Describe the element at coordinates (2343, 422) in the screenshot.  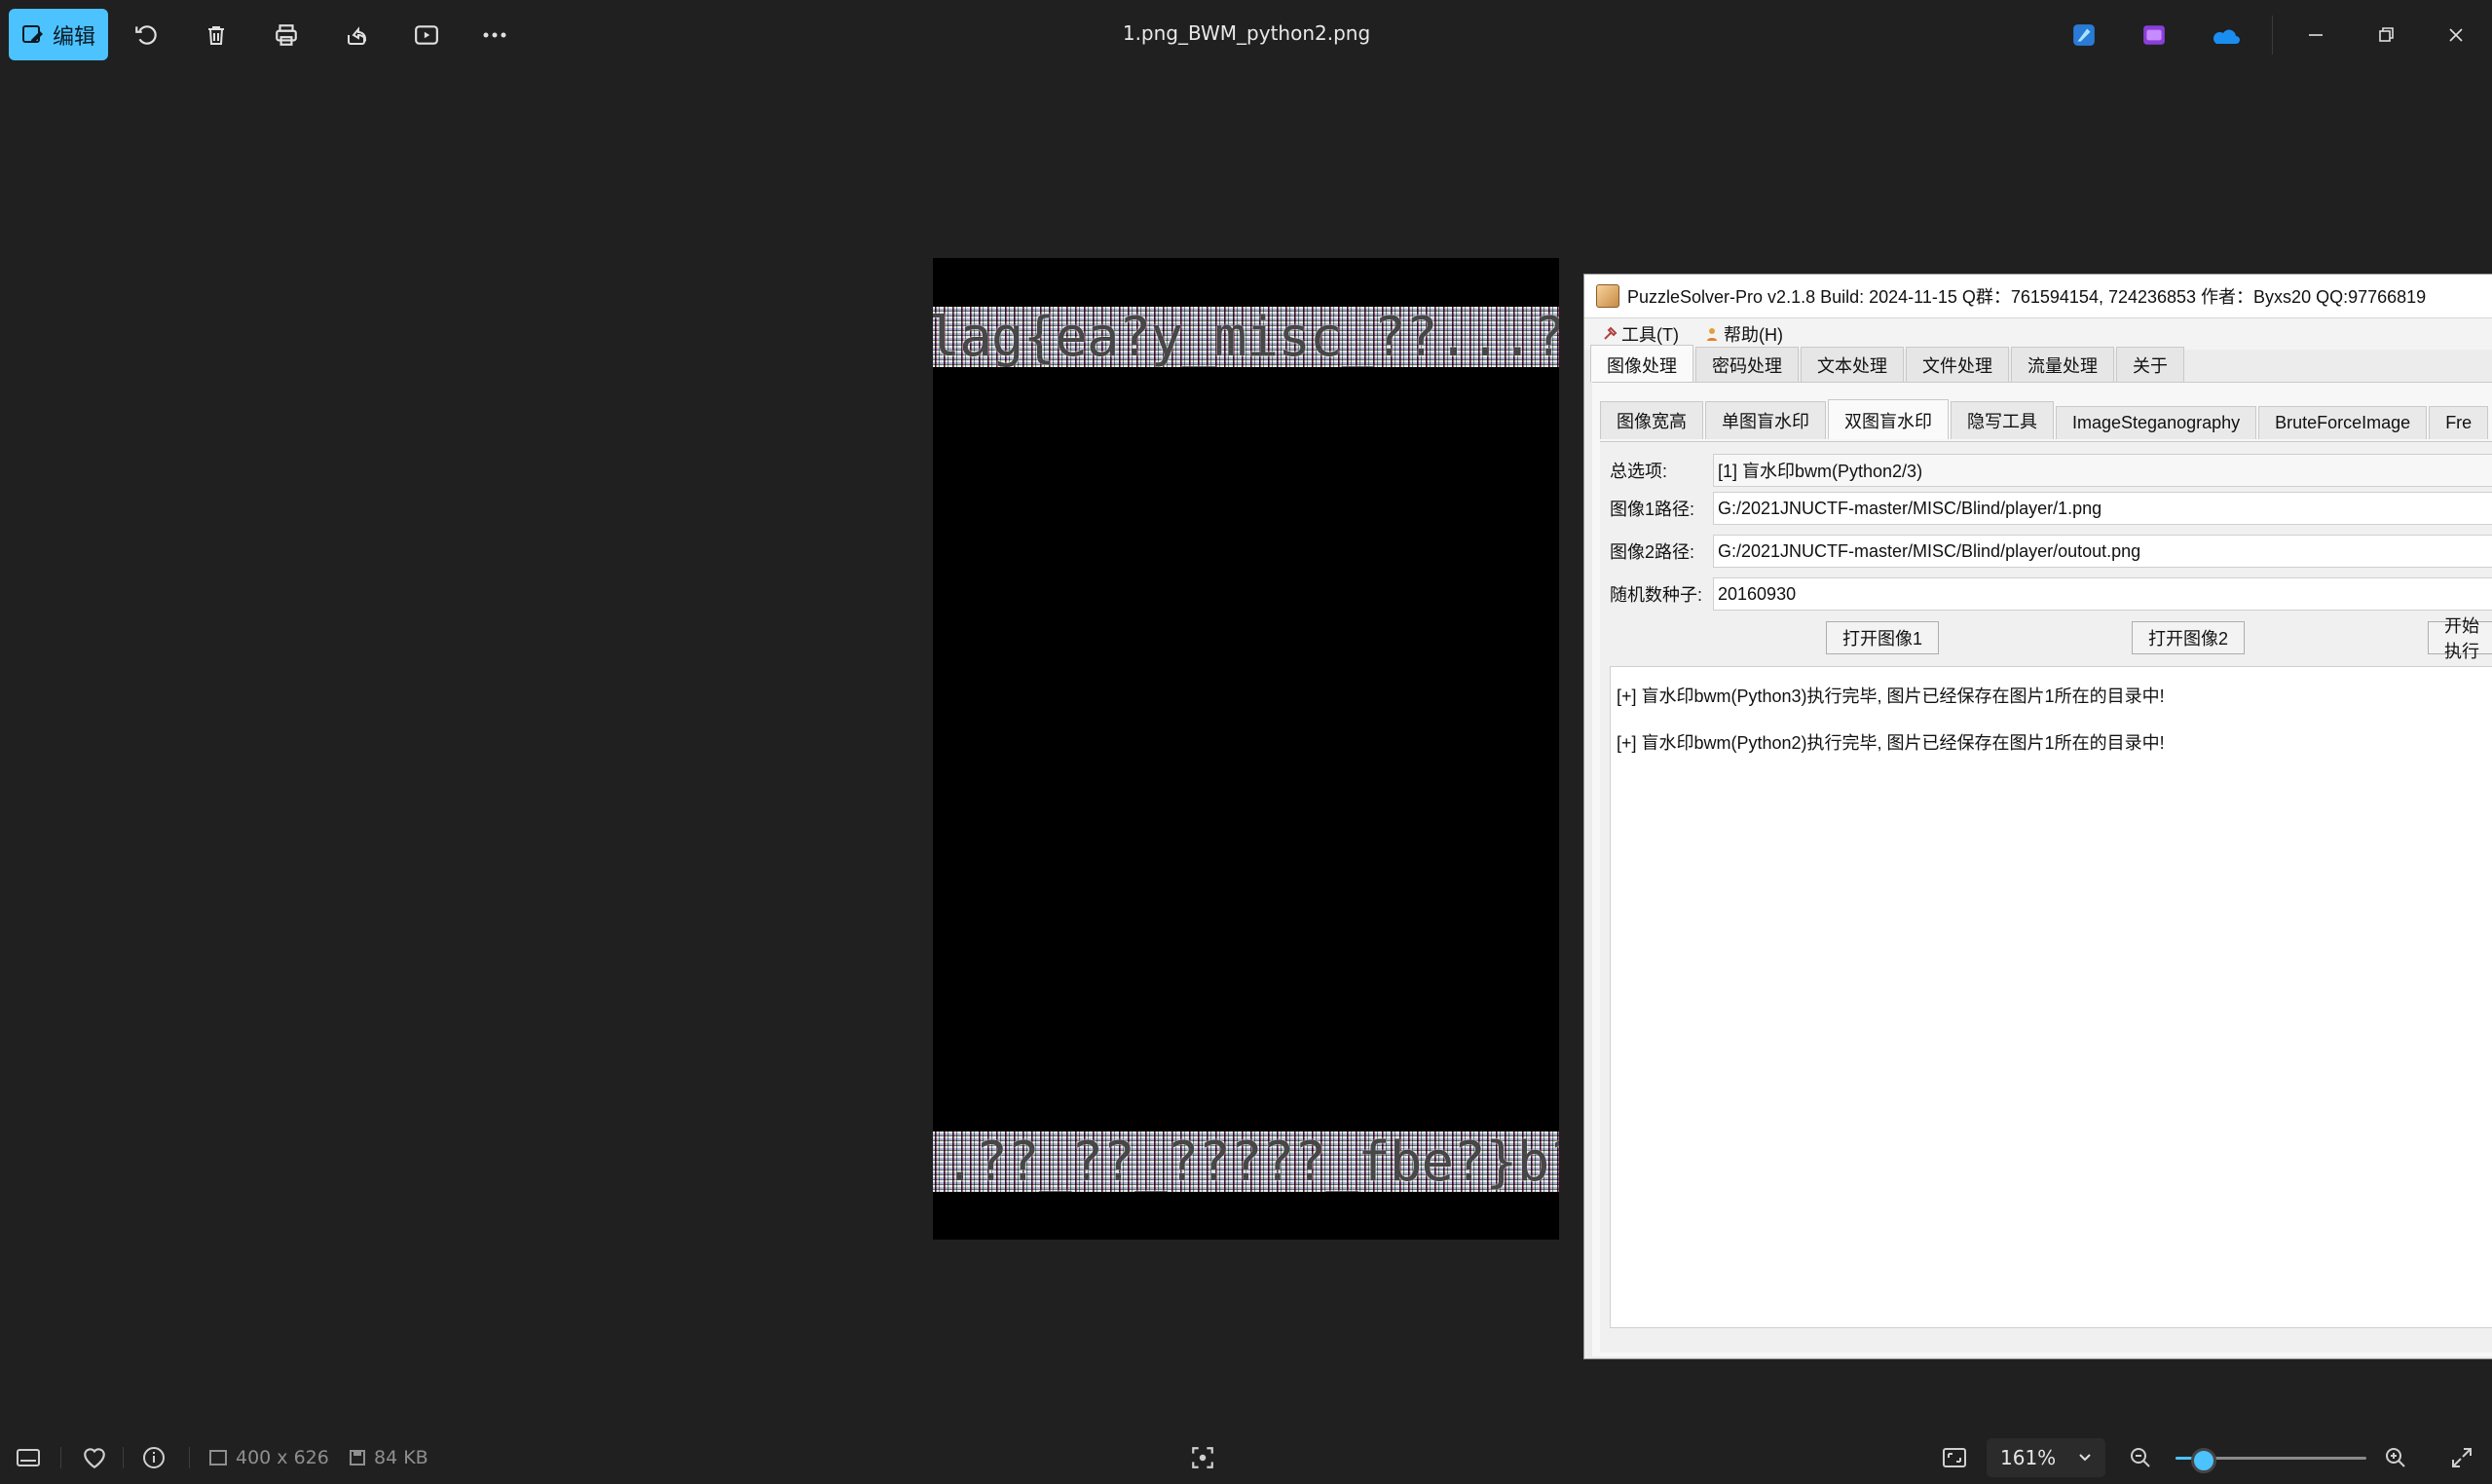
I see `subtab-bruteforce-image: BruteForceImage` at that location.